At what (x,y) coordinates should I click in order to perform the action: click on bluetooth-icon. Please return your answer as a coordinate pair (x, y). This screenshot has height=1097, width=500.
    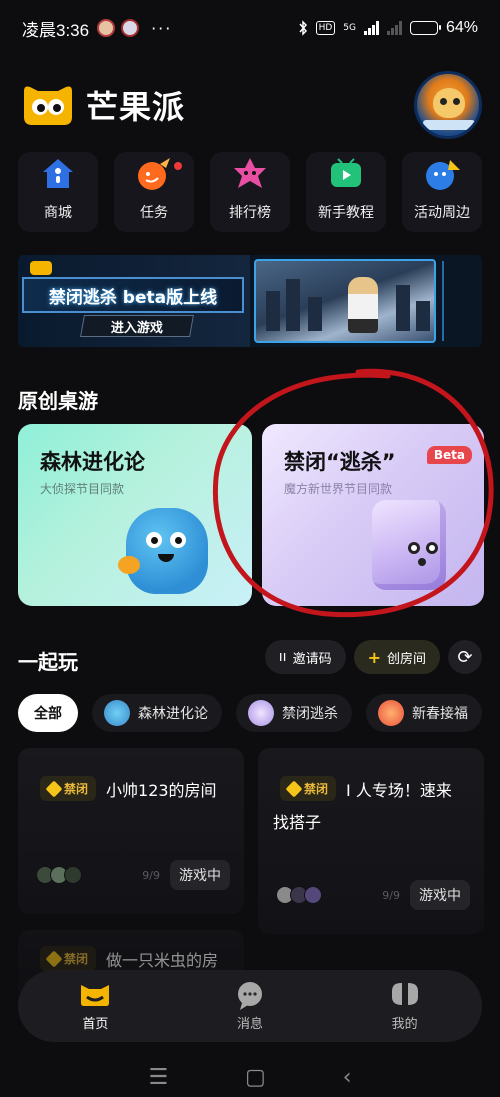
    Looking at the image, I should click on (302, 28).